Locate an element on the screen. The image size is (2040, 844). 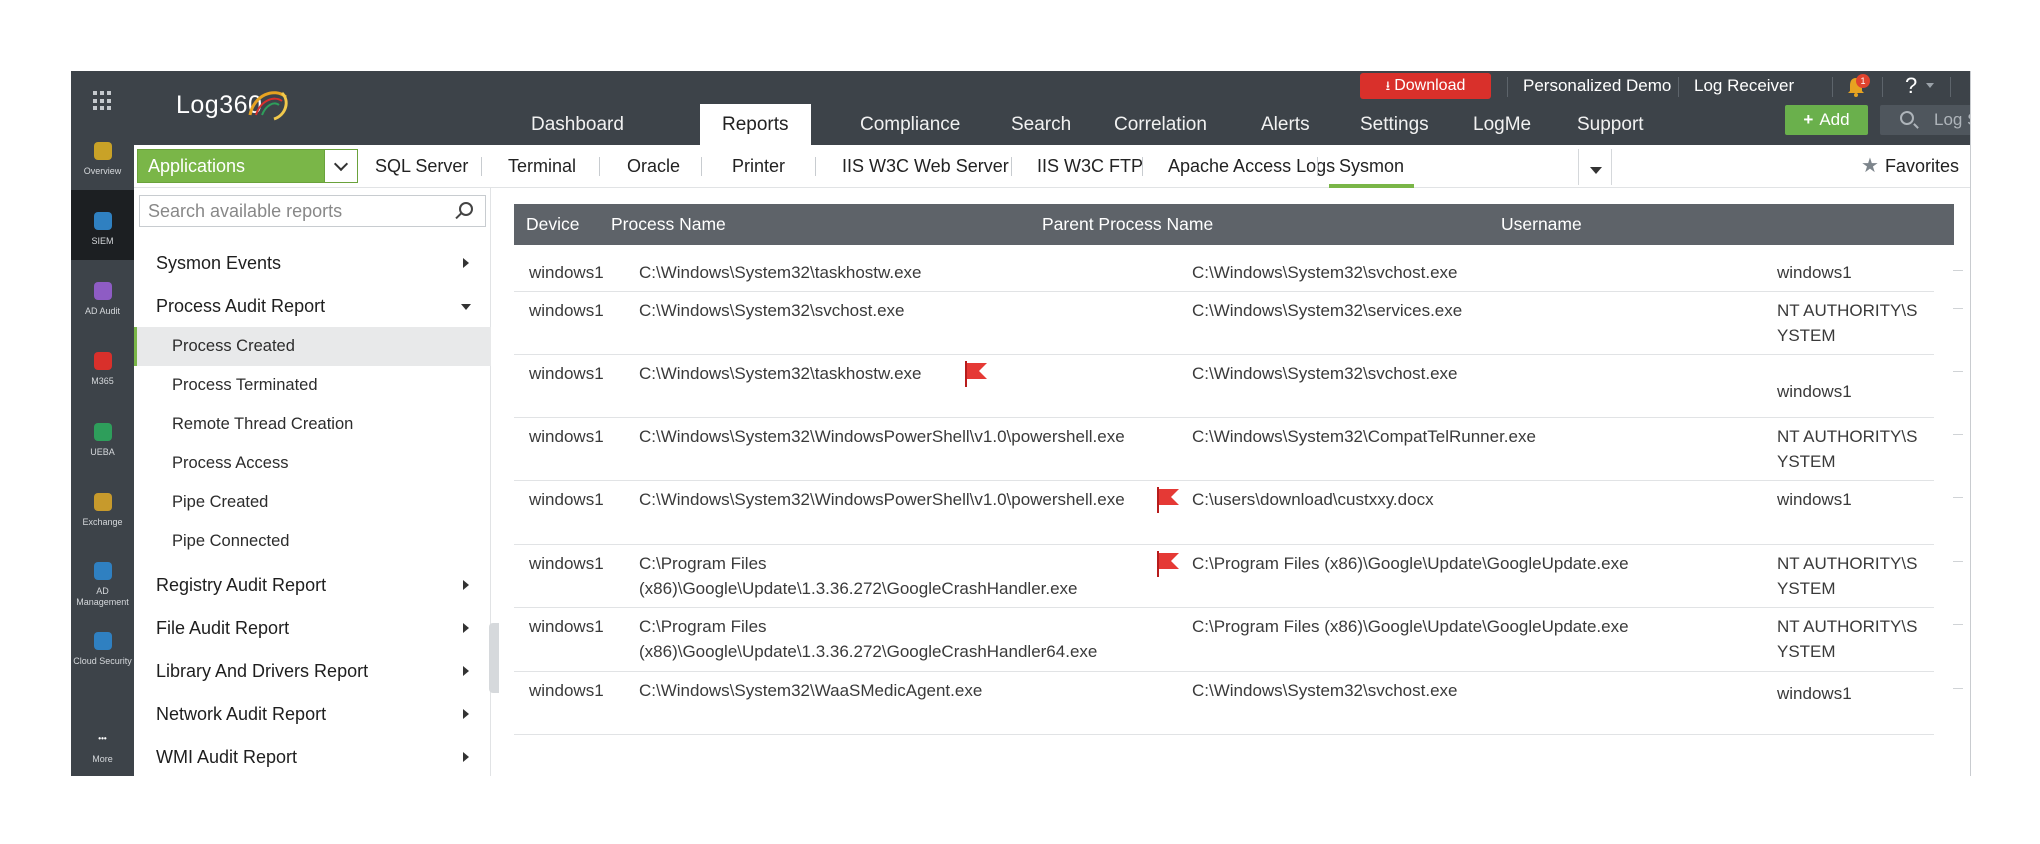
nav-tab-support: Support is located at coordinates (1610, 124).